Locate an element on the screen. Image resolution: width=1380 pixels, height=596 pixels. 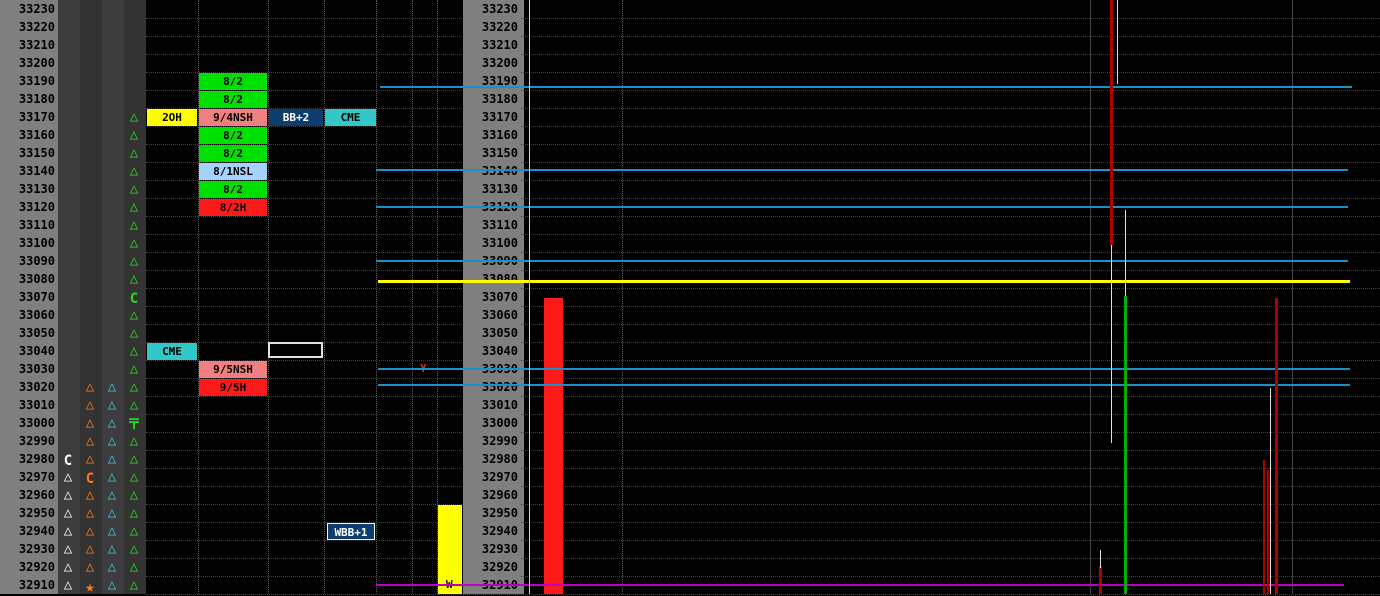
selected-cell is located at coordinates (295, 350).